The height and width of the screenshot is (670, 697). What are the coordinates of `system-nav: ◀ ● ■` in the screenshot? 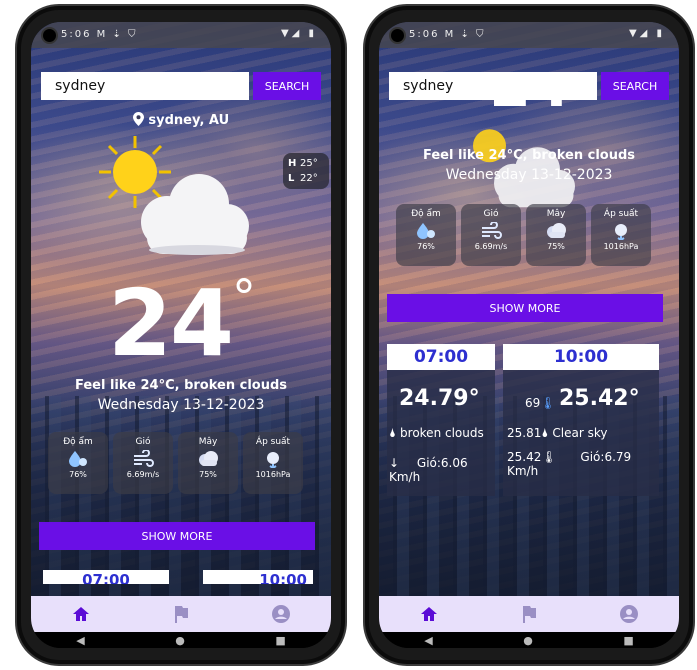 It's located at (529, 640).